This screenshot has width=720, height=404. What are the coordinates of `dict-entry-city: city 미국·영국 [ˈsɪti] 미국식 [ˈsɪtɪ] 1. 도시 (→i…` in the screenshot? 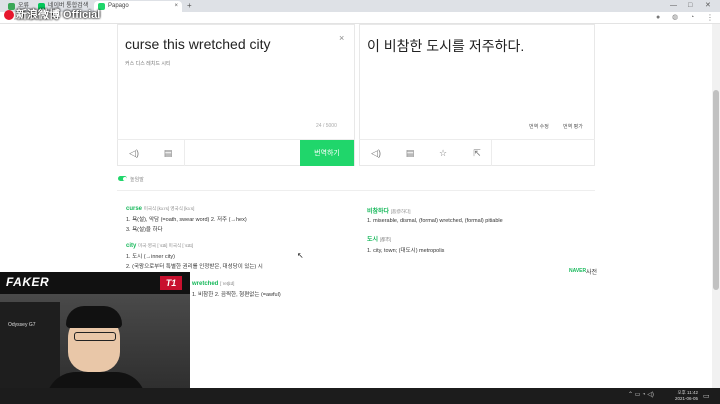 It's located at (194, 256).